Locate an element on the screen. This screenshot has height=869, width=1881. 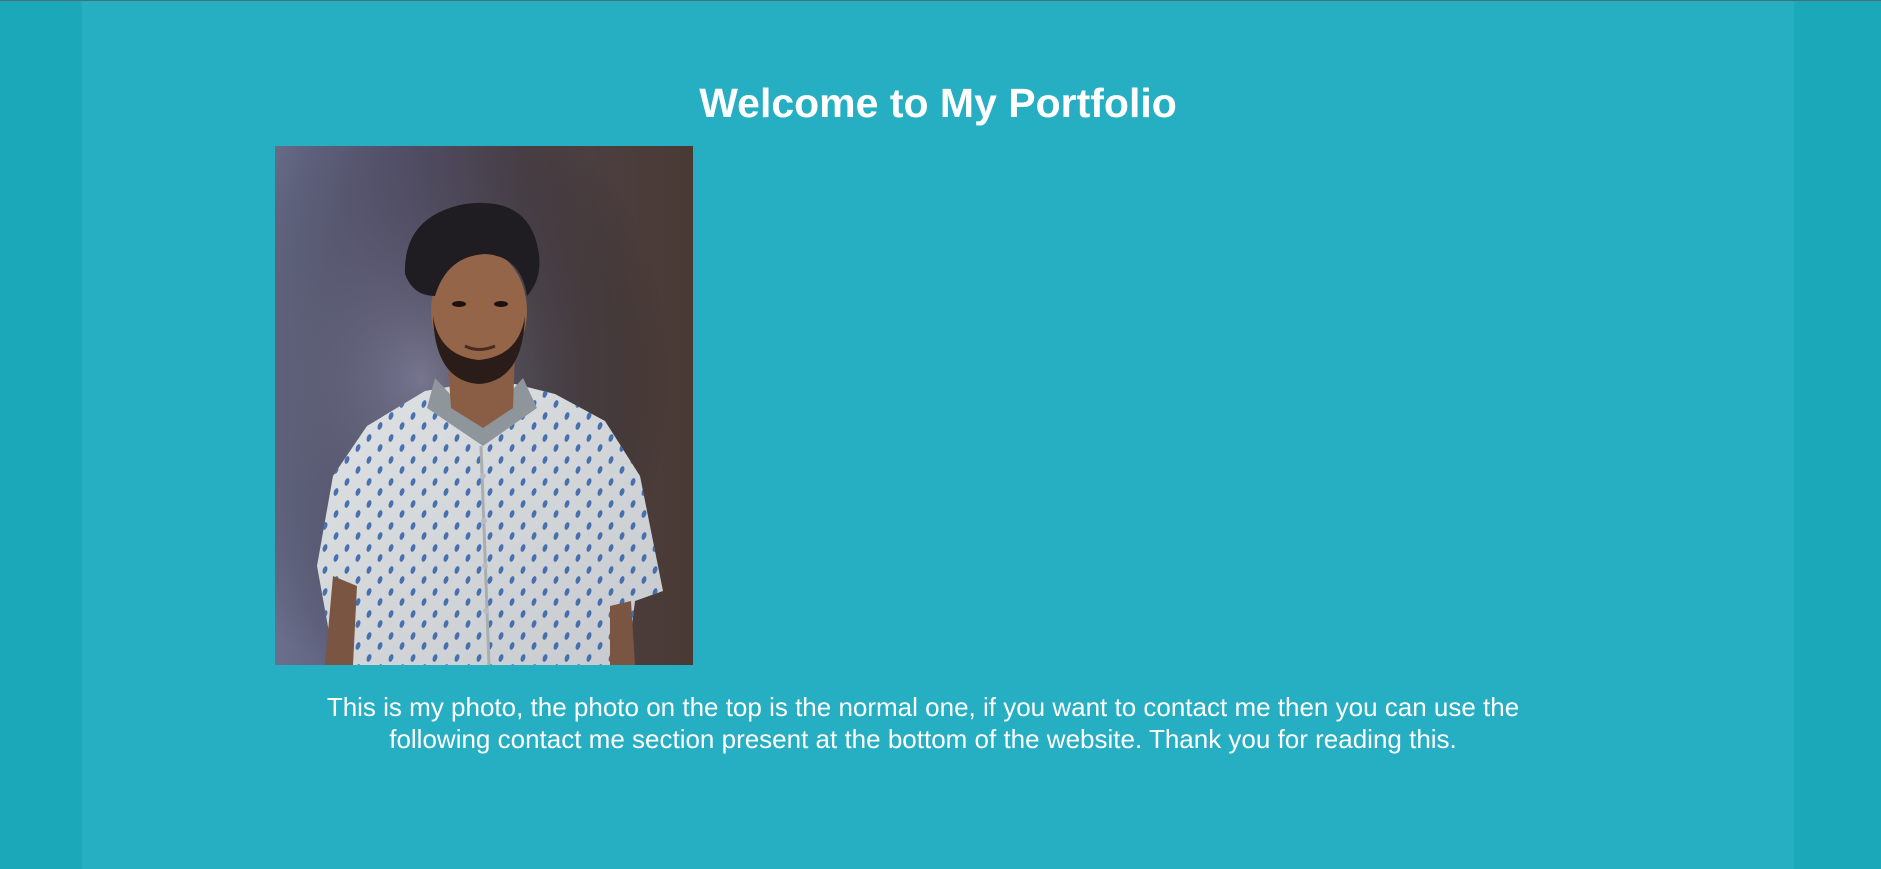
profile-photo-icon is located at coordinates (484, 405).